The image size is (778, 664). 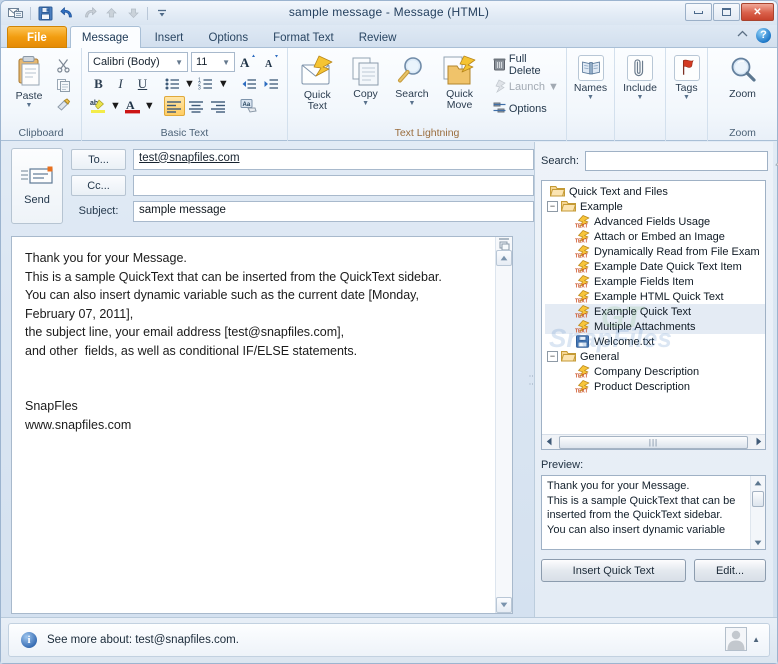 What do you see at coordinates (504, 605) in the screenshot?
I see `scroll-down-button` at bounding box center [504, 605].